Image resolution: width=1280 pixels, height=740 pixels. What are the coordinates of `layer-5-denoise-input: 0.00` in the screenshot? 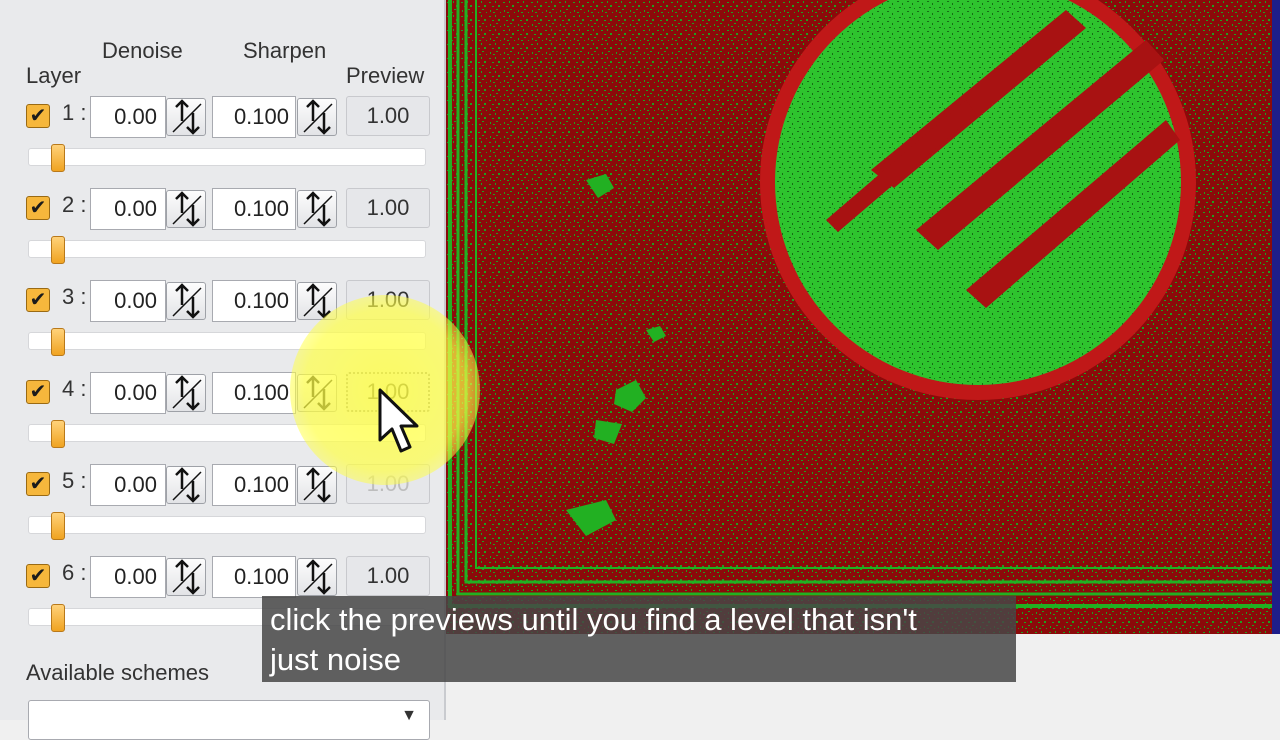 It's located at (128, 485).